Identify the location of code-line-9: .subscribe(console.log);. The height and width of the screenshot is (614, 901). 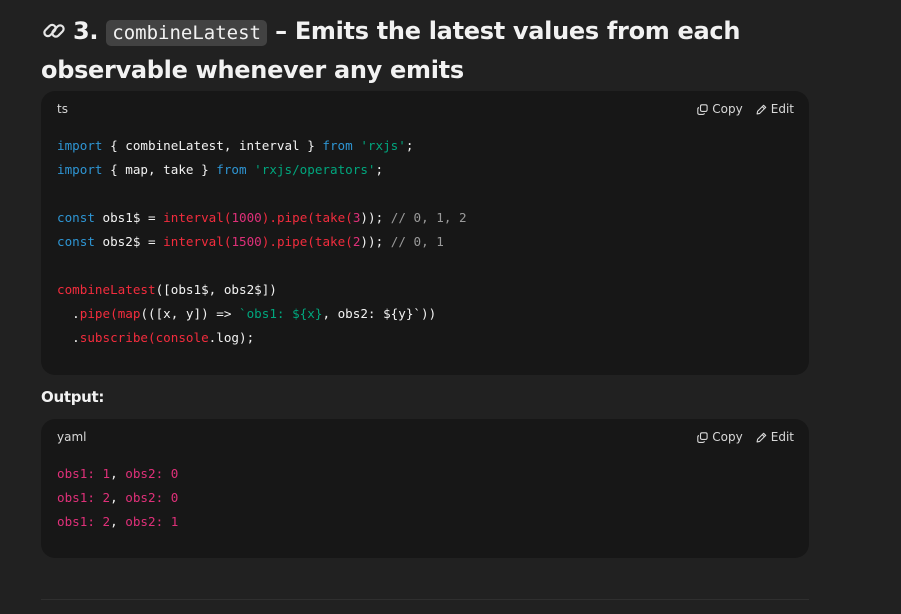
(156, 337).